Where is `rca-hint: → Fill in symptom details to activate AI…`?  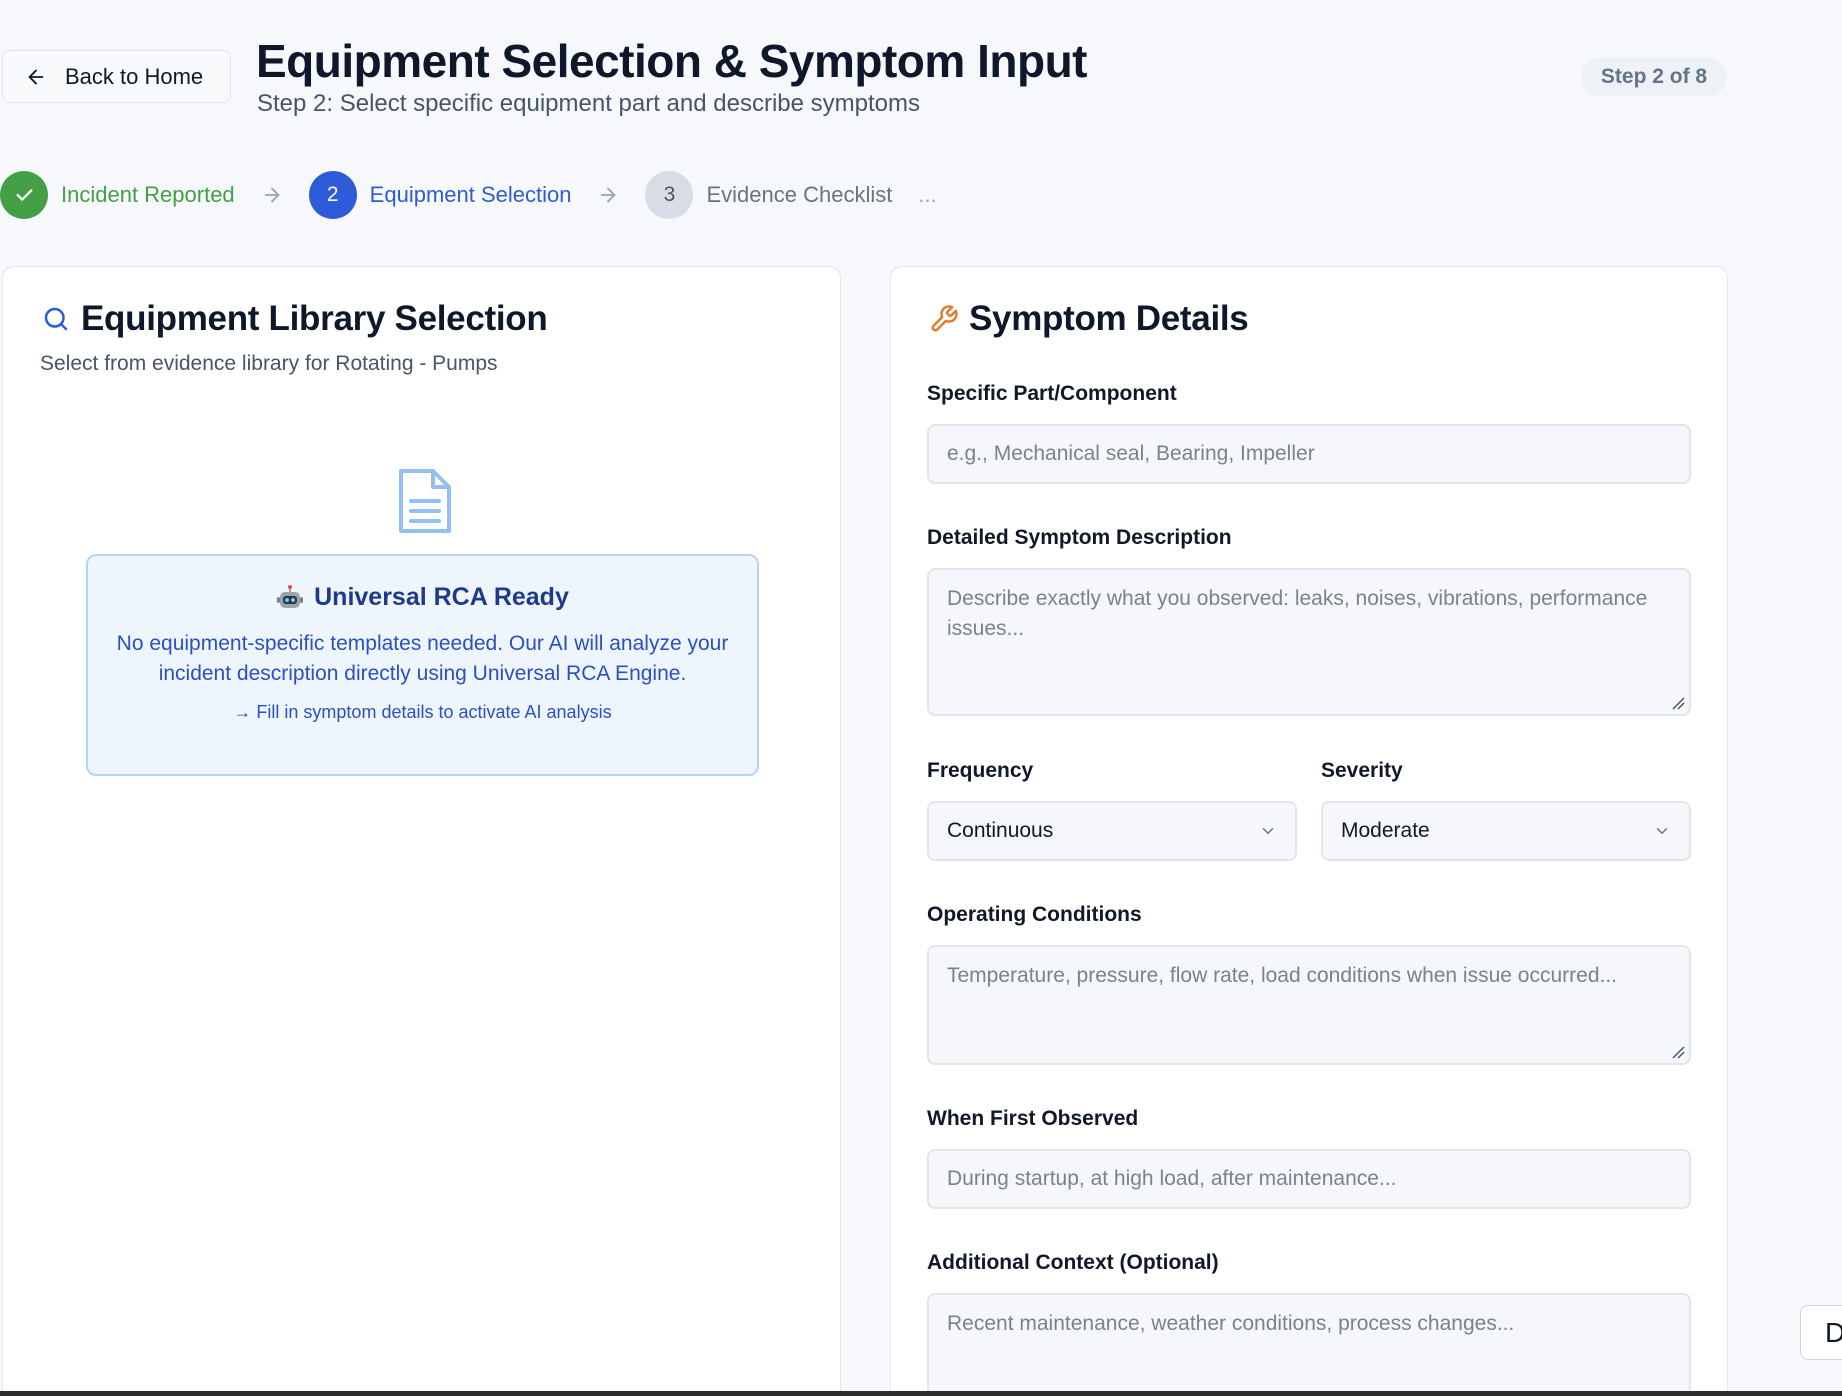 rca-hint: → Fill in symptom details to activate AI… is located at coordinates (422, 712).